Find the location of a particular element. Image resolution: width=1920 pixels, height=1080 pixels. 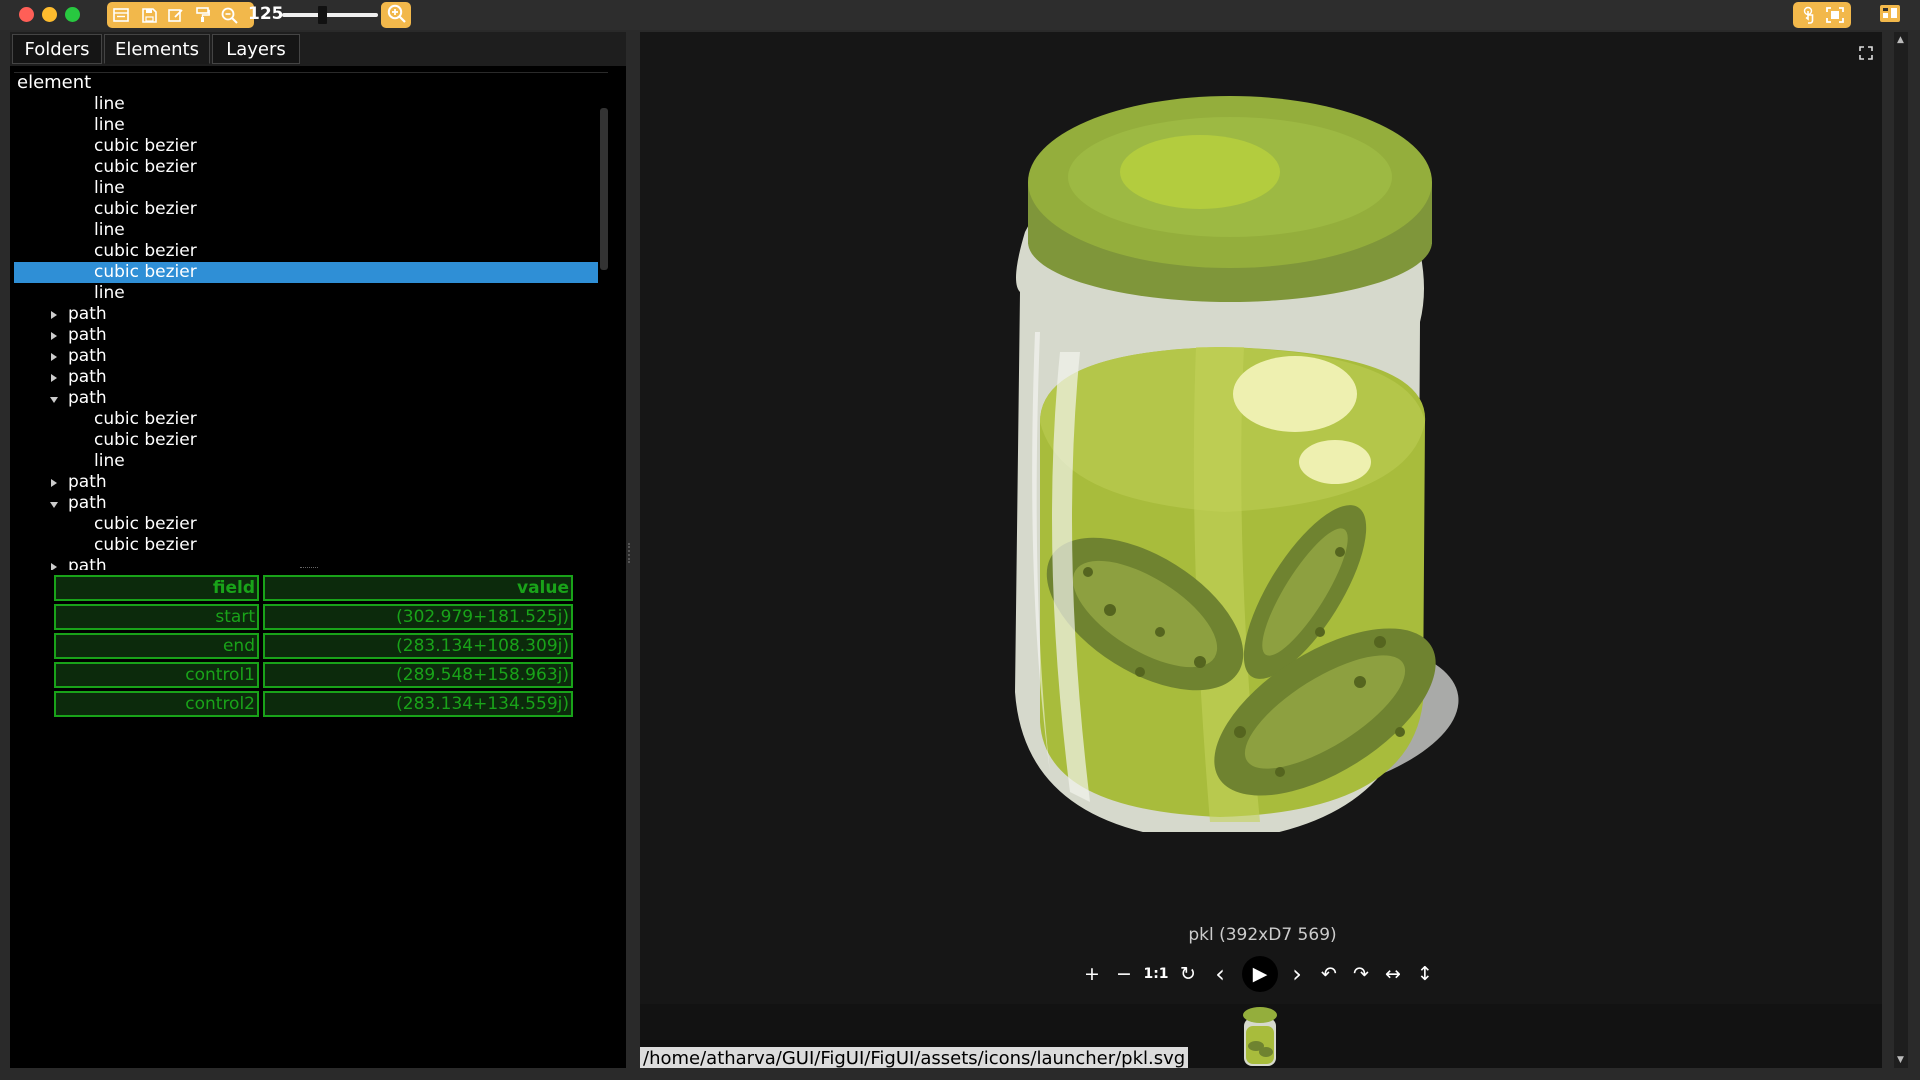

edit-icon is located at coordinates (176, 15).